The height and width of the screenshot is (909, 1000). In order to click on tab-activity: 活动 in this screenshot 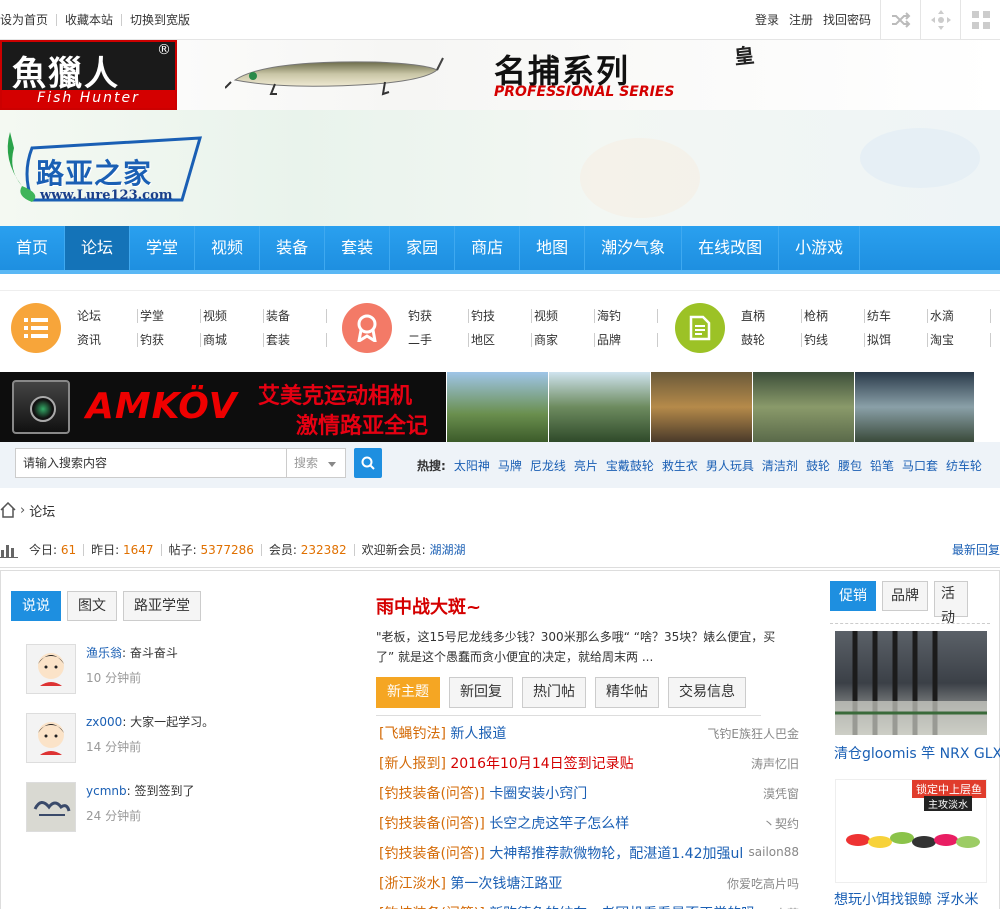, I will do `click(951, 603)`.